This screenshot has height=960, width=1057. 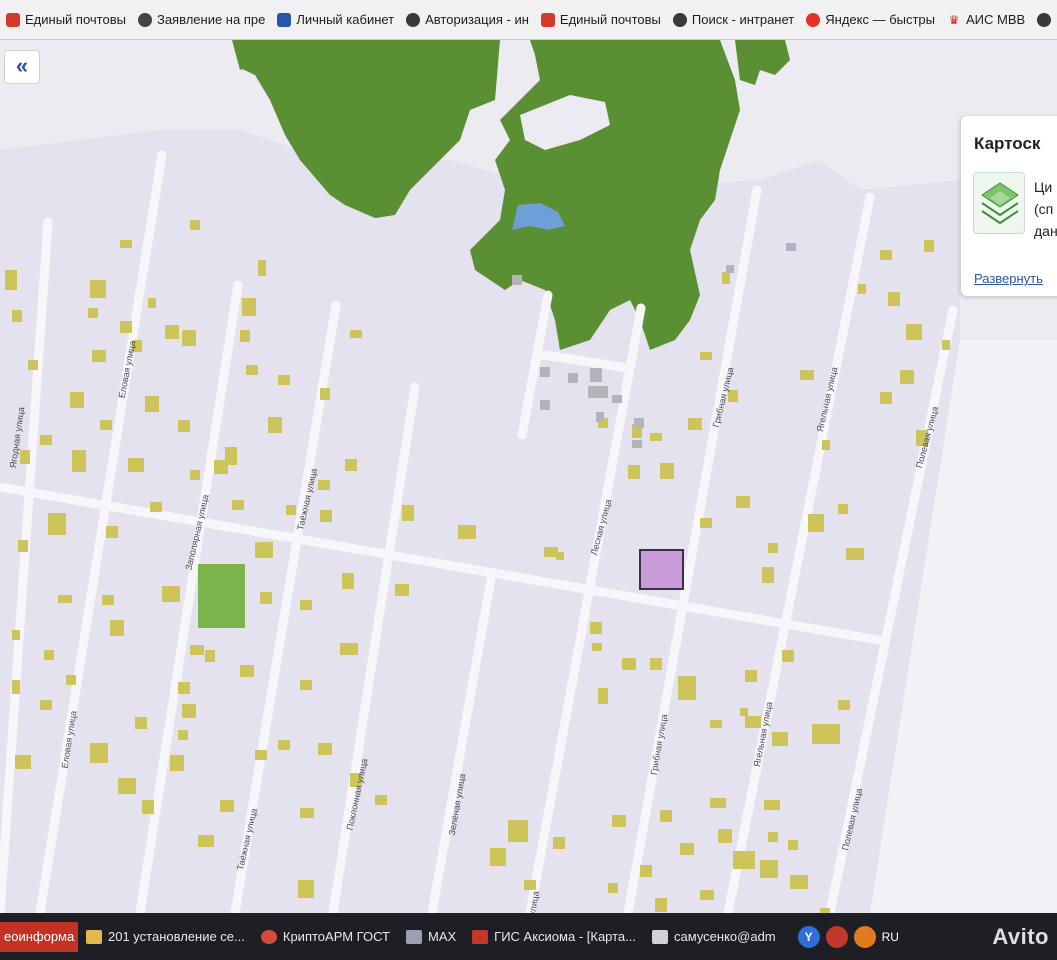 I want to click on bookmark-yandex: Яндекс — быстры, so click(x=870, y=19).